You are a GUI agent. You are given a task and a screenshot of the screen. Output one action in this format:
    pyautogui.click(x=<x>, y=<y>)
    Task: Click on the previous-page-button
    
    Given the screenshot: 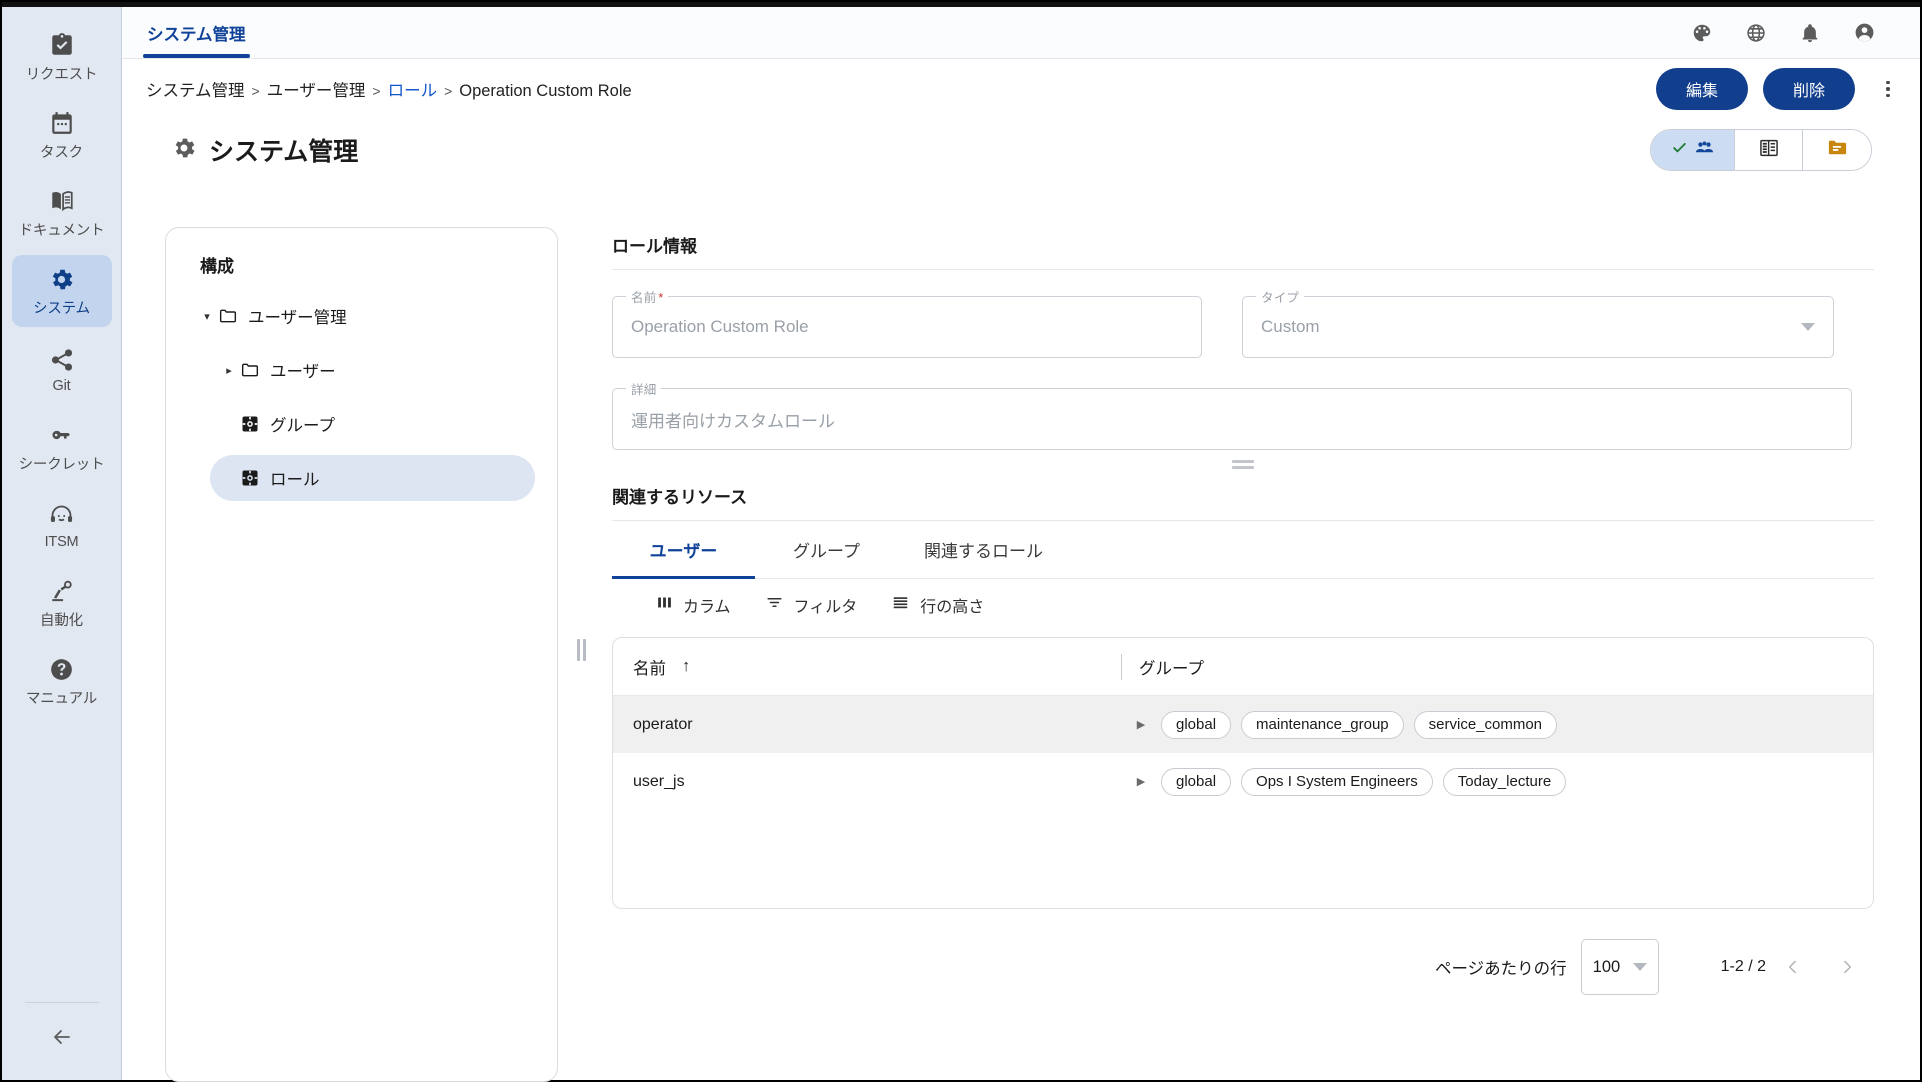 What is the action you would take?
    pyautogui.click(x=1793, y=967)
    